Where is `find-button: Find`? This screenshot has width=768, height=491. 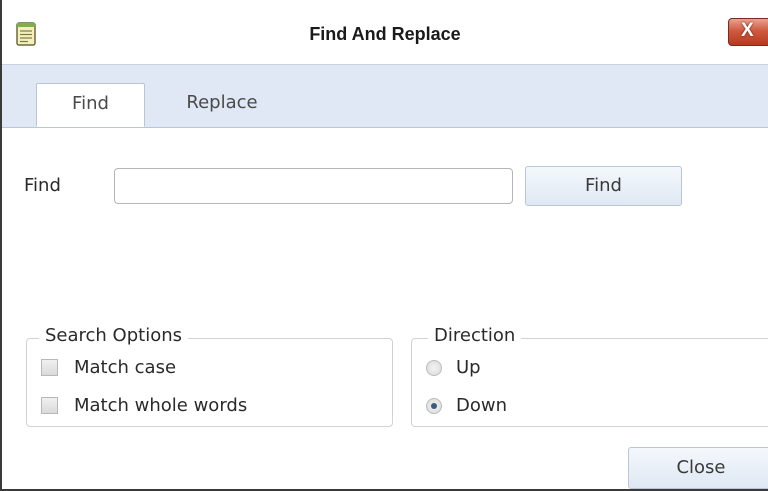
find-button: Find is located at coordinates (603, 186).